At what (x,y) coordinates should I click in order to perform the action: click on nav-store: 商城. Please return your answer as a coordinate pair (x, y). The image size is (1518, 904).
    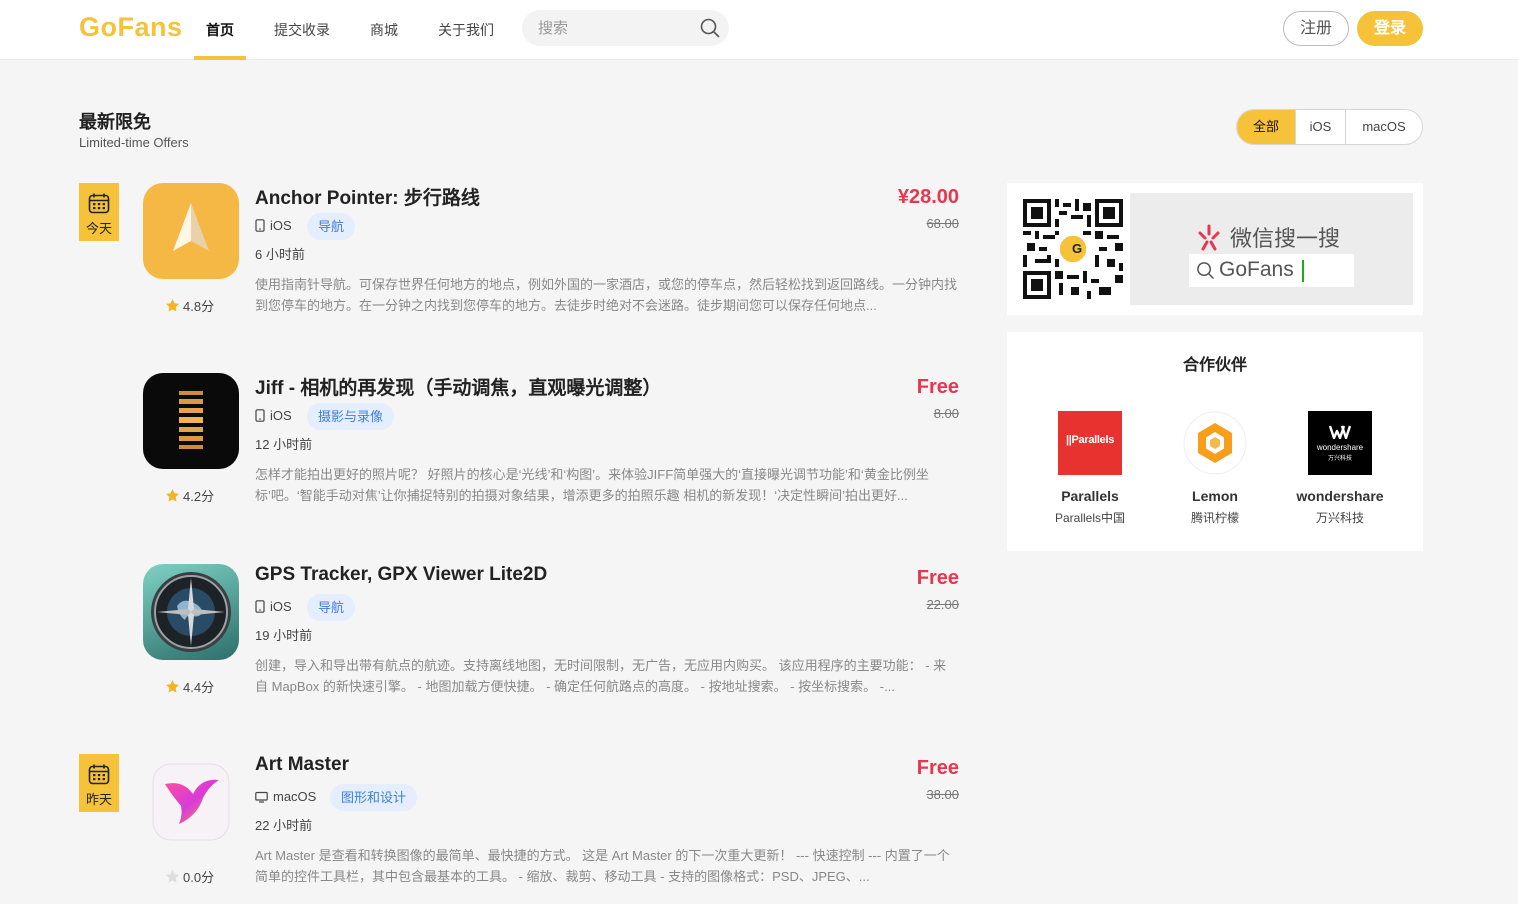
    Looking at the image, I should click on (384, 40).